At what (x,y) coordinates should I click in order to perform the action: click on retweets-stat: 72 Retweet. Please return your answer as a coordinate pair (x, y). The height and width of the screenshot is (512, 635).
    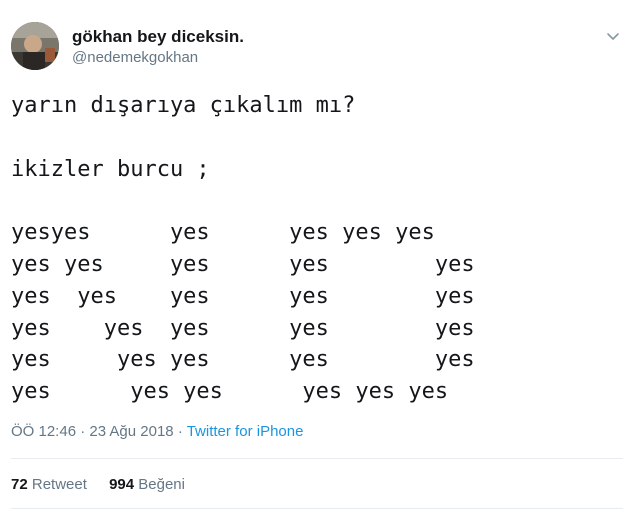
    Looking at the image, I should click on (49, 484).